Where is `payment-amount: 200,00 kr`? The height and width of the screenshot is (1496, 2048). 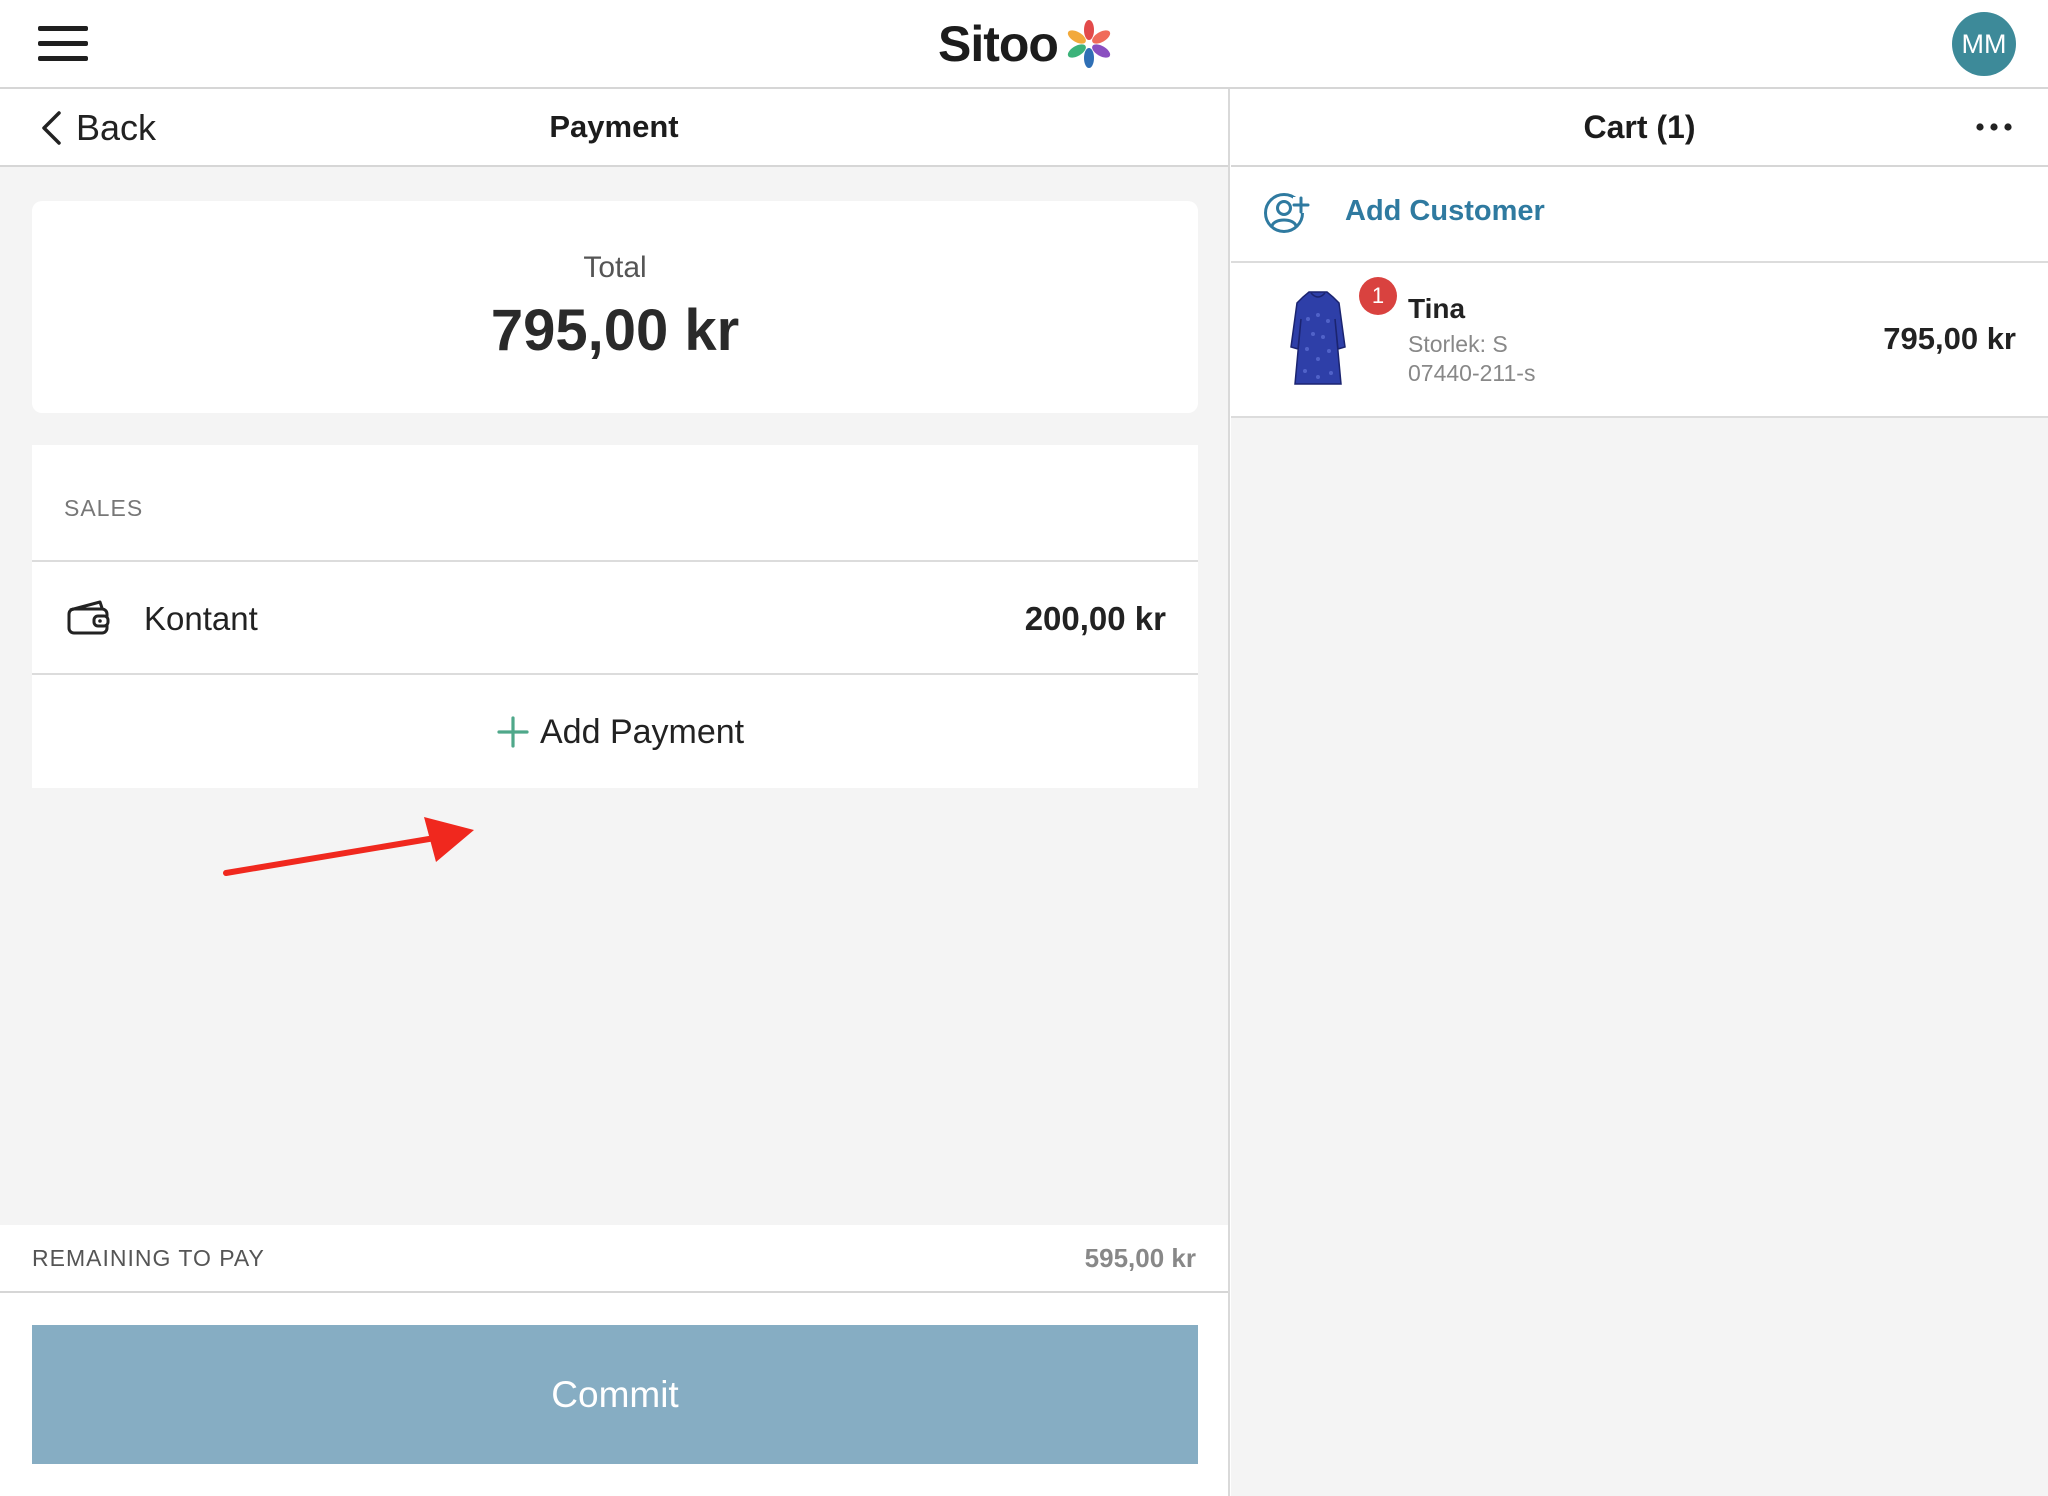
payment-amount: 200,00 kr is located at coordinates (1095, 618).